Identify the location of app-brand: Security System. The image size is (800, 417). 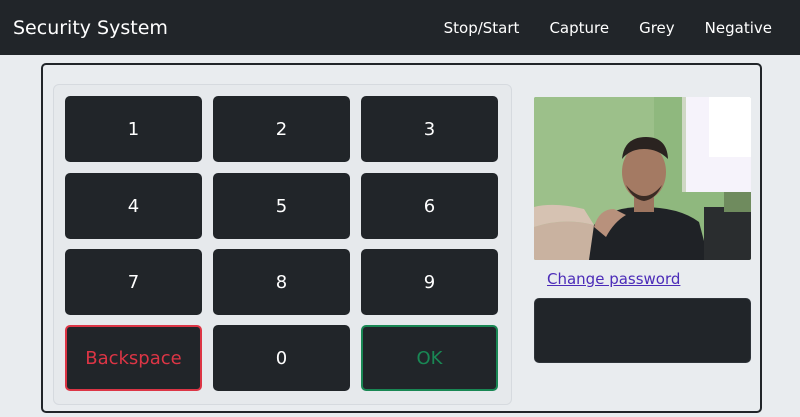
(90, 28).